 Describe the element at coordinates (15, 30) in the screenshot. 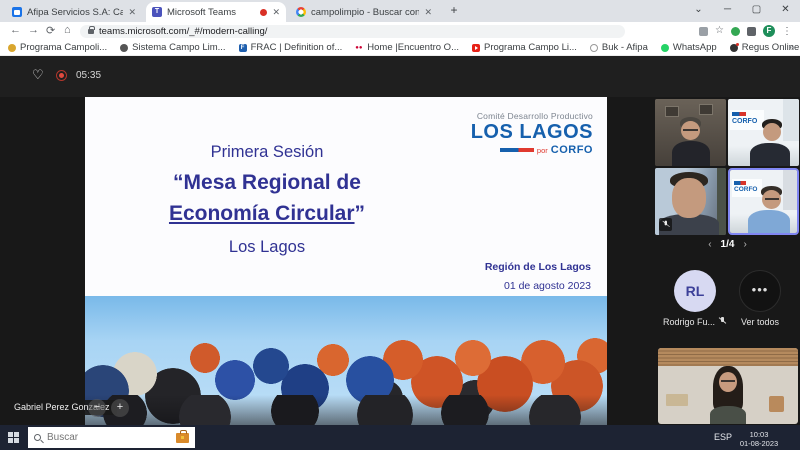

I see `back-icon: ←` at that location.